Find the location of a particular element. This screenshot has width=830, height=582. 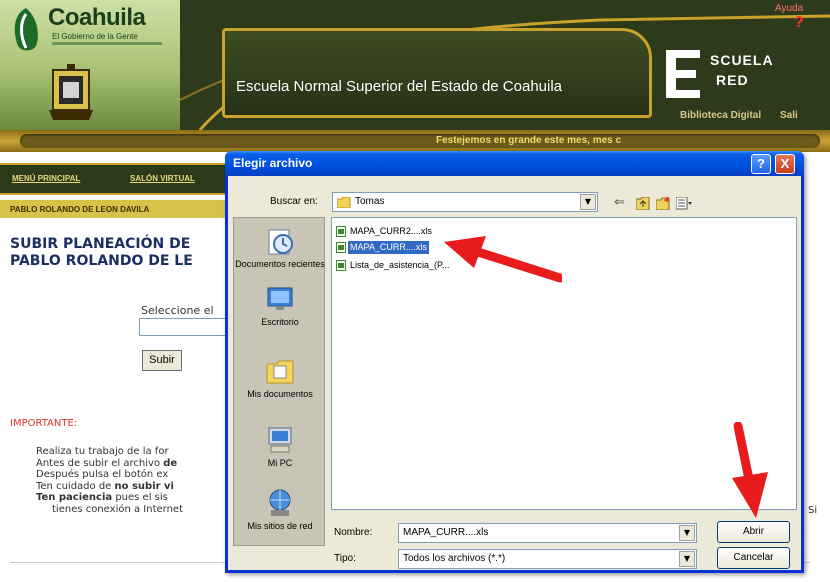

page-heading-line2: PABLO ROLANDO DE LE is located at coordinates (101, 261).